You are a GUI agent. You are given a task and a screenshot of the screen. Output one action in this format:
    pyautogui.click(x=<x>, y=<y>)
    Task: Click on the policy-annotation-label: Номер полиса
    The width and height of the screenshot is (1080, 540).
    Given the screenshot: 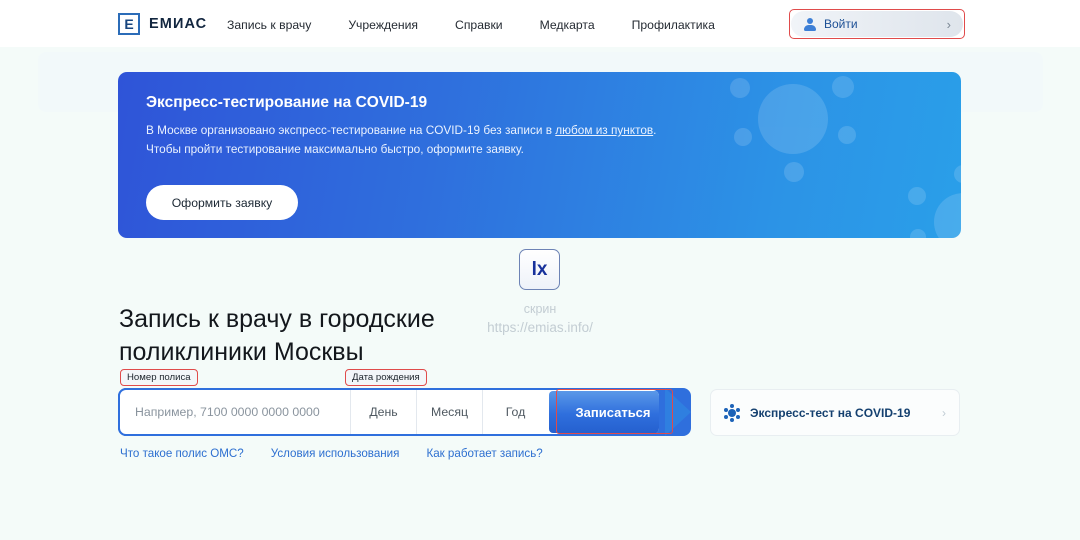 What is the action you would take?
    pyautogui.click(x=159, y=377)
    